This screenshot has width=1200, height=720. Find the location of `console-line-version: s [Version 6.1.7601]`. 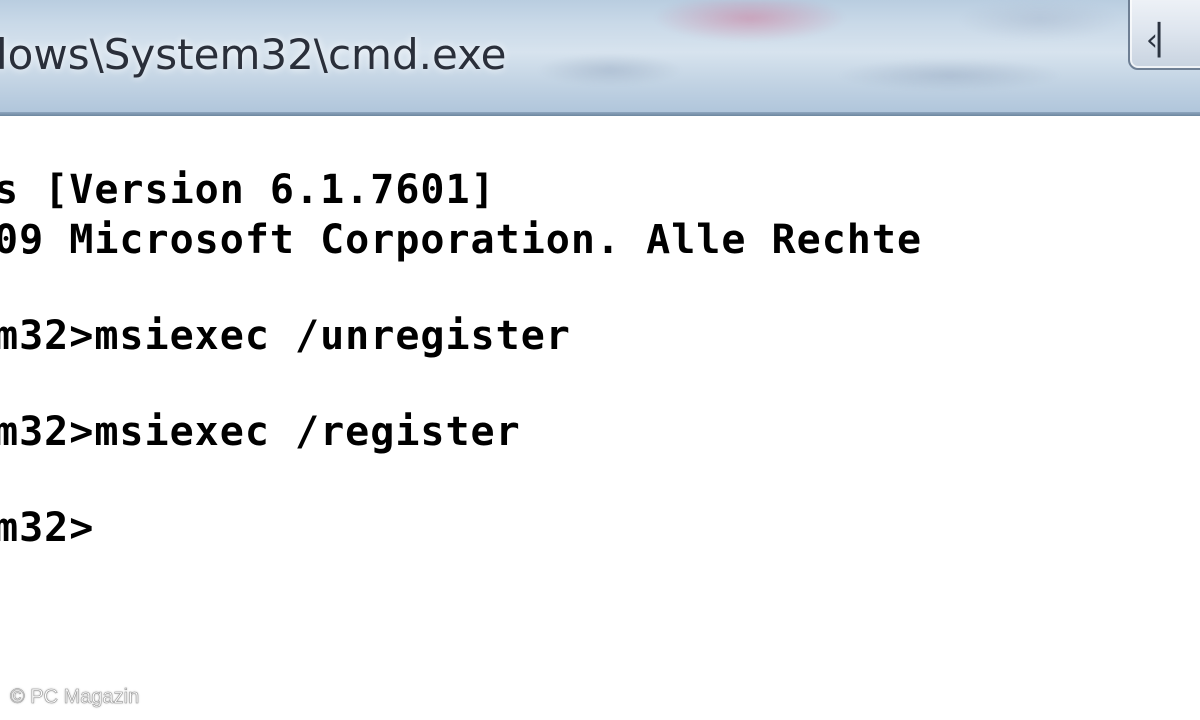

console-line-version: s [Version 6.1.7601] is located at coordinates (248, 190).